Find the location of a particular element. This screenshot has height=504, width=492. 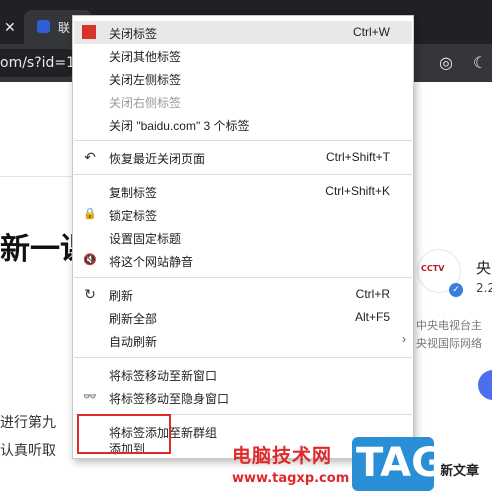

menu-item-shortcut: Ctrl+W is located at coordinates (371, 32).